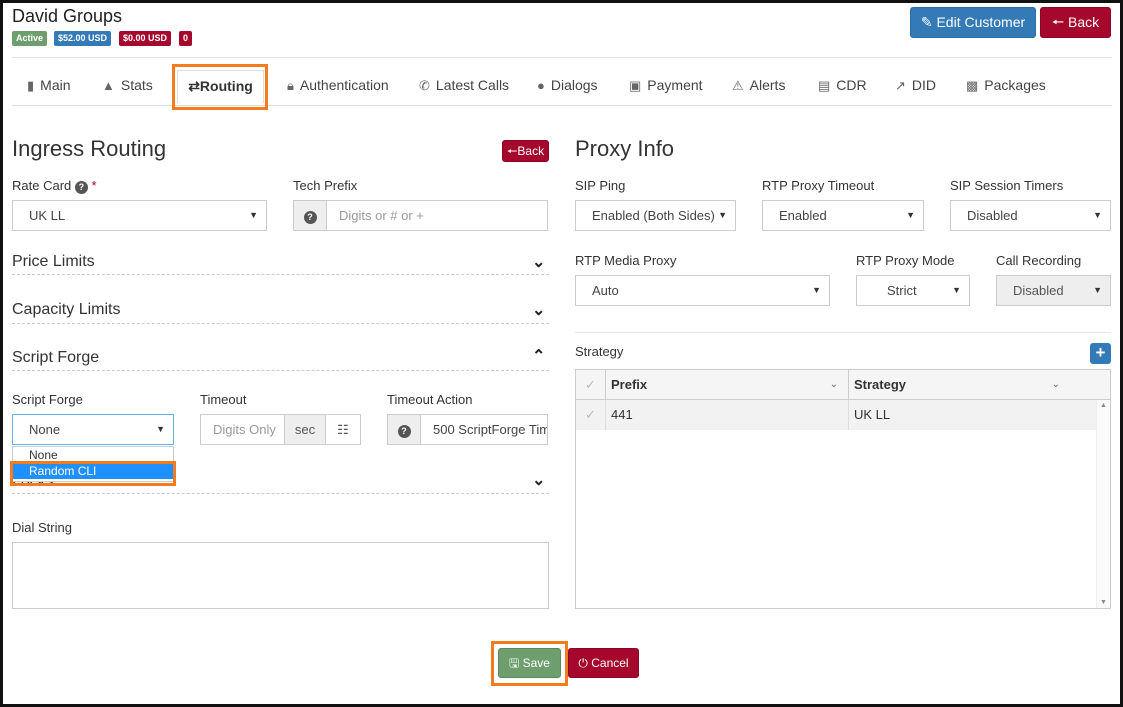 The height and width of the screenshot is (707, 1123). Describe the element at coordinates (55, 358) in the screenshot. I see `script-forge-heading: Script Forge` at that location.